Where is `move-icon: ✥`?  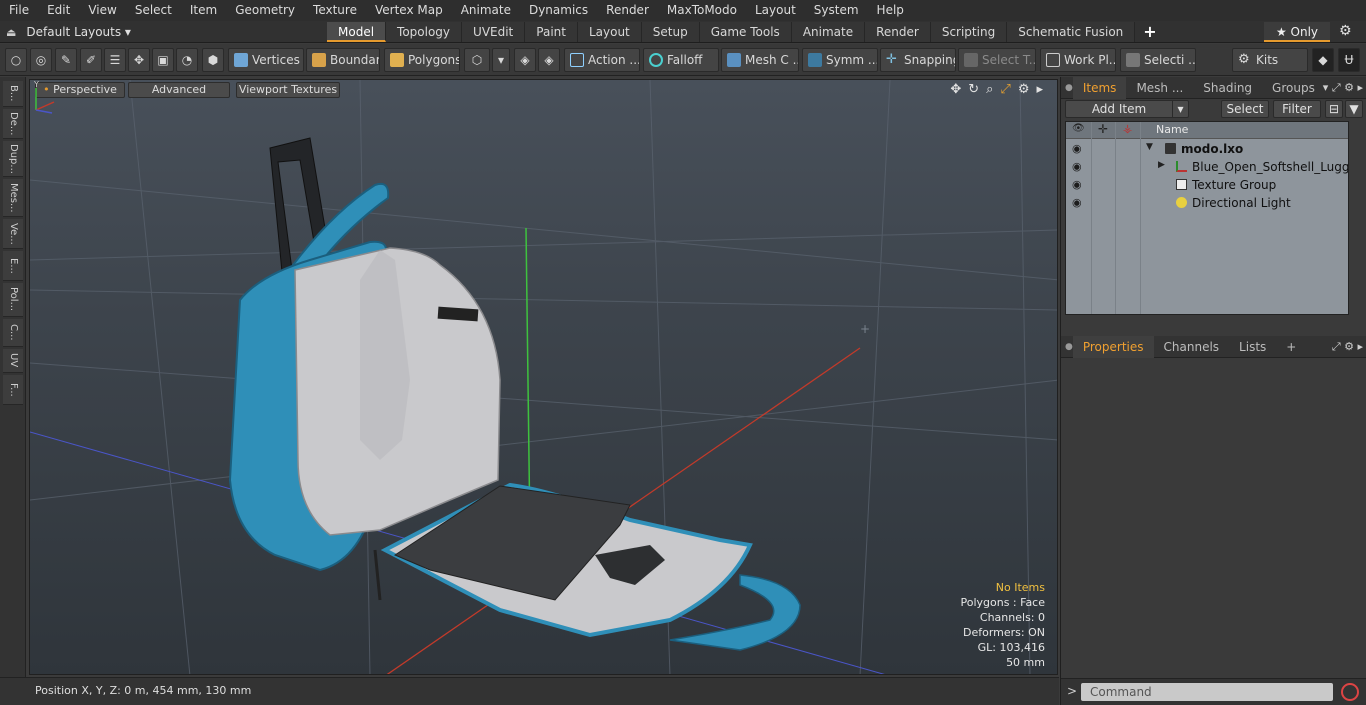
move-icon: ✥ is located at coordinates (139, 60).